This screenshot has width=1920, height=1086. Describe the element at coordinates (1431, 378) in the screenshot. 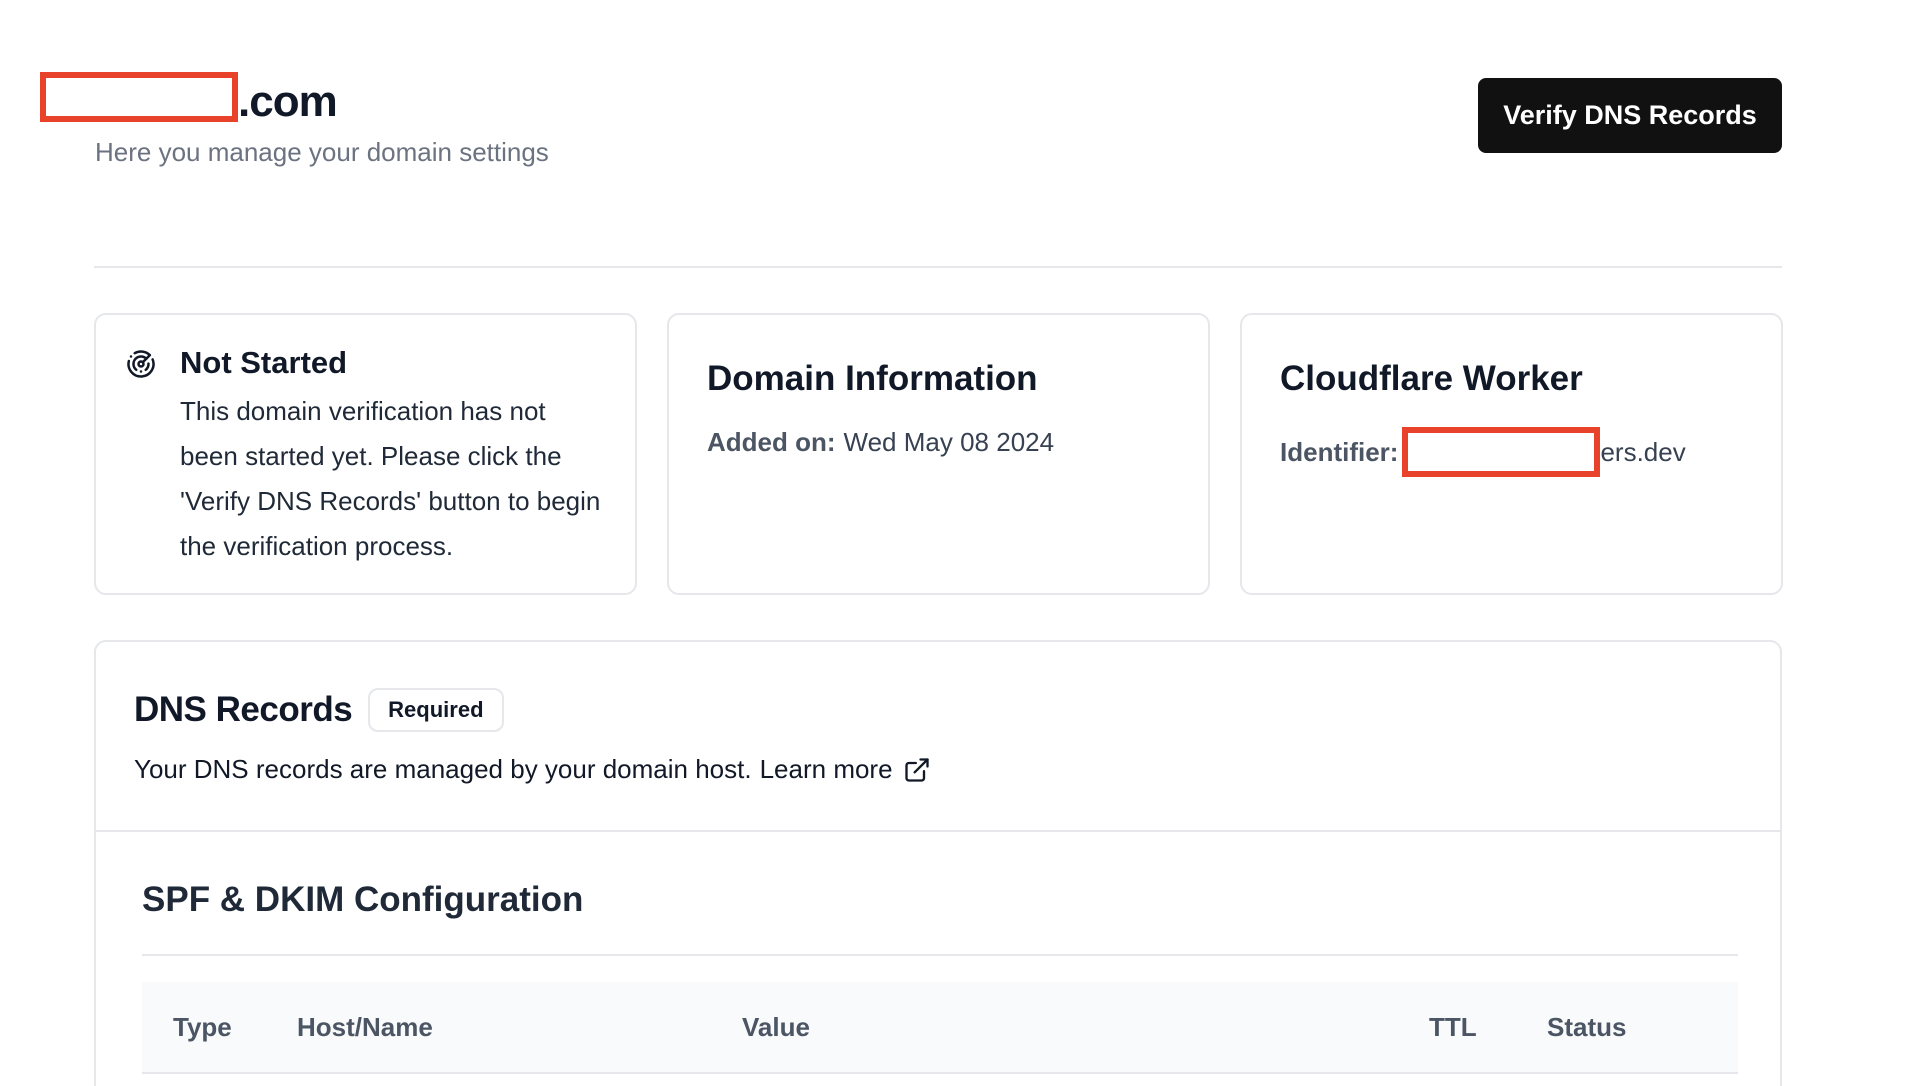

I see `cloudflare-worker-title: Cloudflare Worker` at that location.